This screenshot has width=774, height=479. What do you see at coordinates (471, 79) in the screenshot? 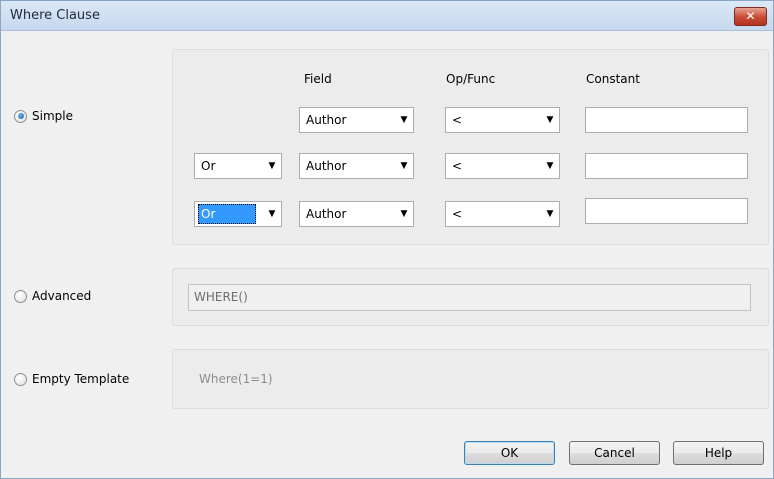
I see `op-column-header: Op/Func` at bounding box center [471, 79].